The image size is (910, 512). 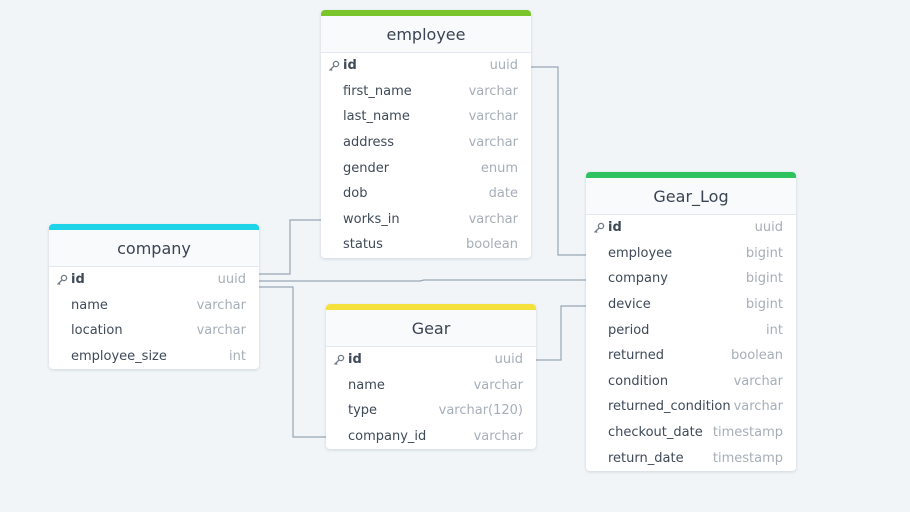 I want to click on field-row: returned boolean, so click(x=691, y=356).